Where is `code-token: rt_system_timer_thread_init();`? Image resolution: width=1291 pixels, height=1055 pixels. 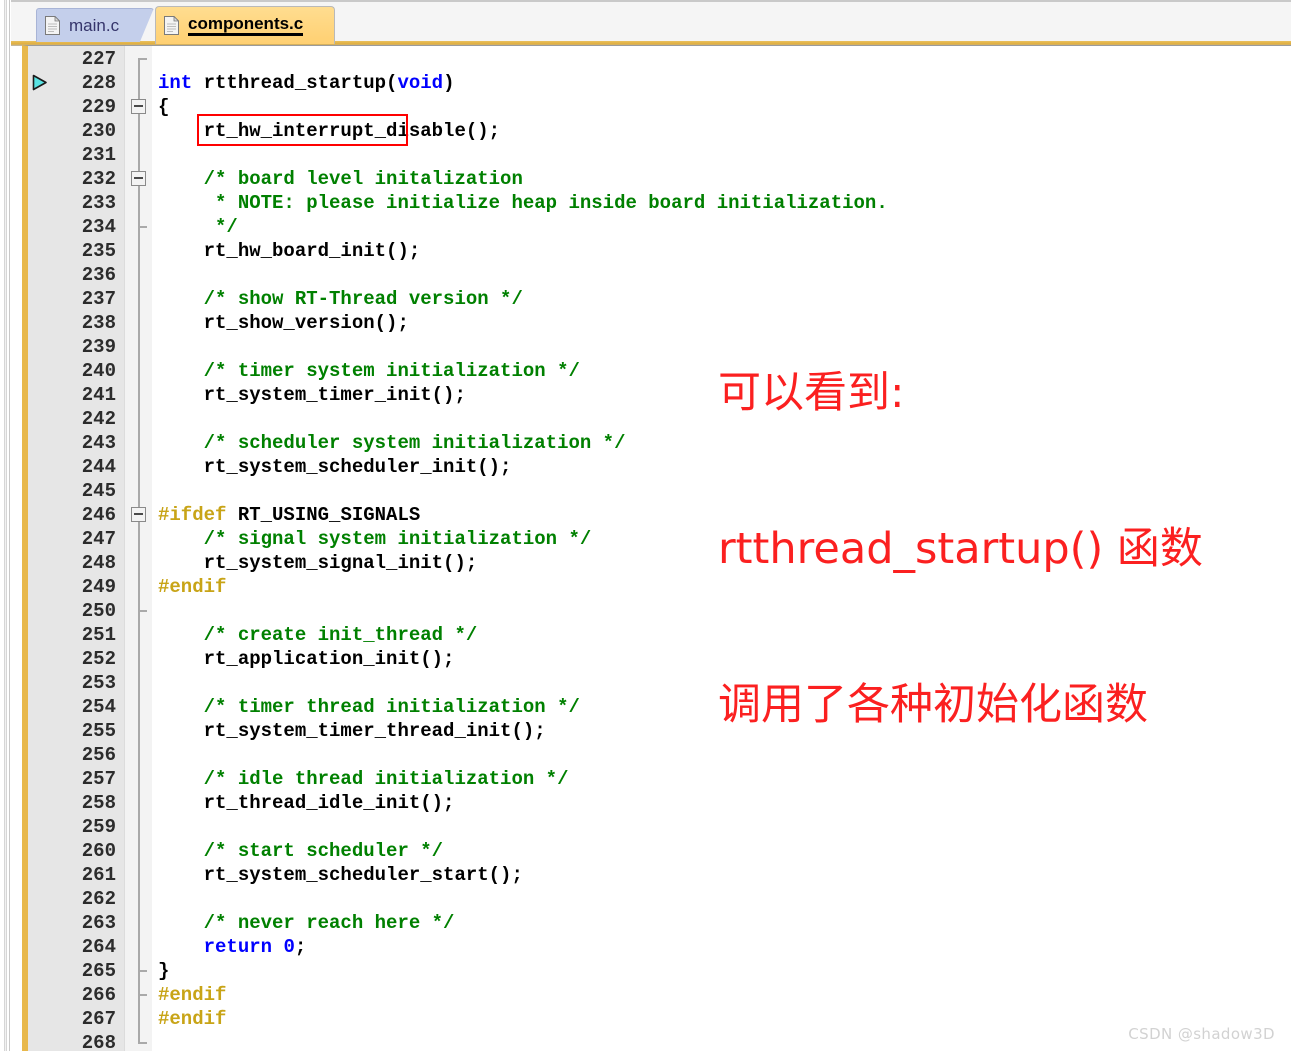
code-token: rt_system_timer_thread_init(); is located at coordinates (352, 731).